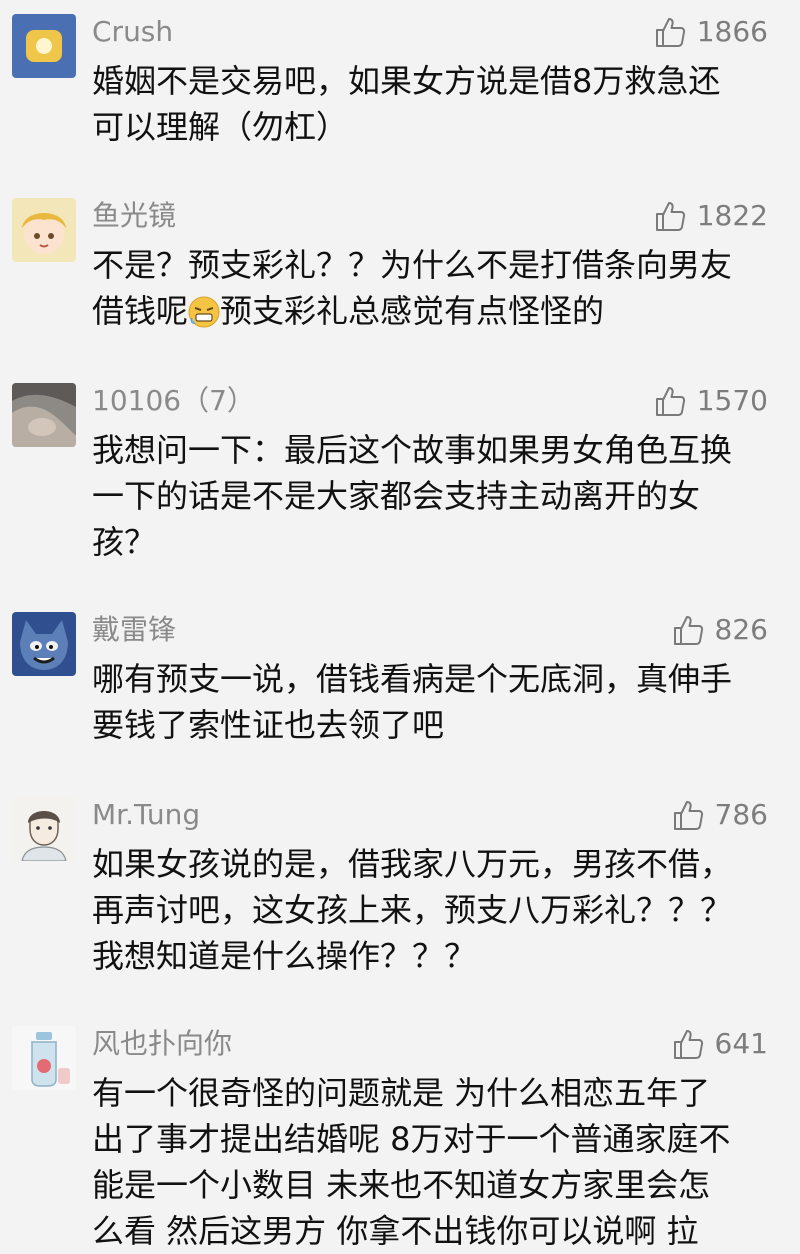 This screenshot has height=1254, width=800. I want to click on username: 风也扑向你, so click(162, 1044).